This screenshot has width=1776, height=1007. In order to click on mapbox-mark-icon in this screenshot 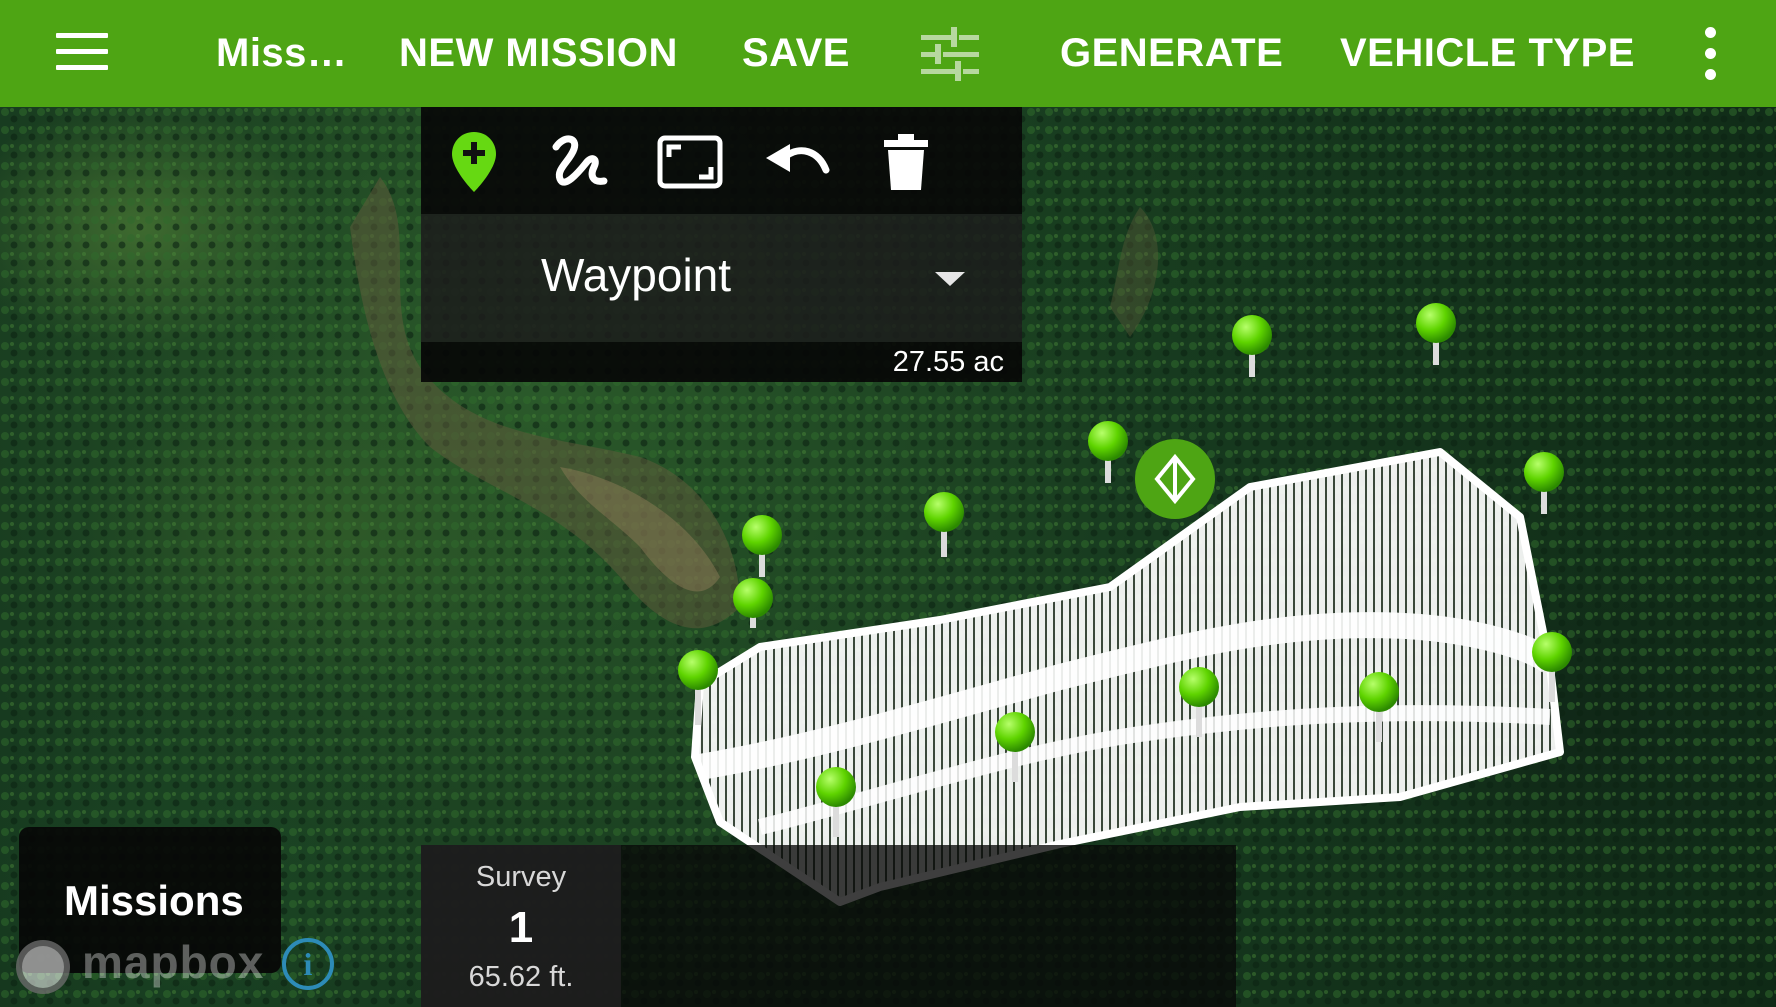, I will do `click(43, 967)`.